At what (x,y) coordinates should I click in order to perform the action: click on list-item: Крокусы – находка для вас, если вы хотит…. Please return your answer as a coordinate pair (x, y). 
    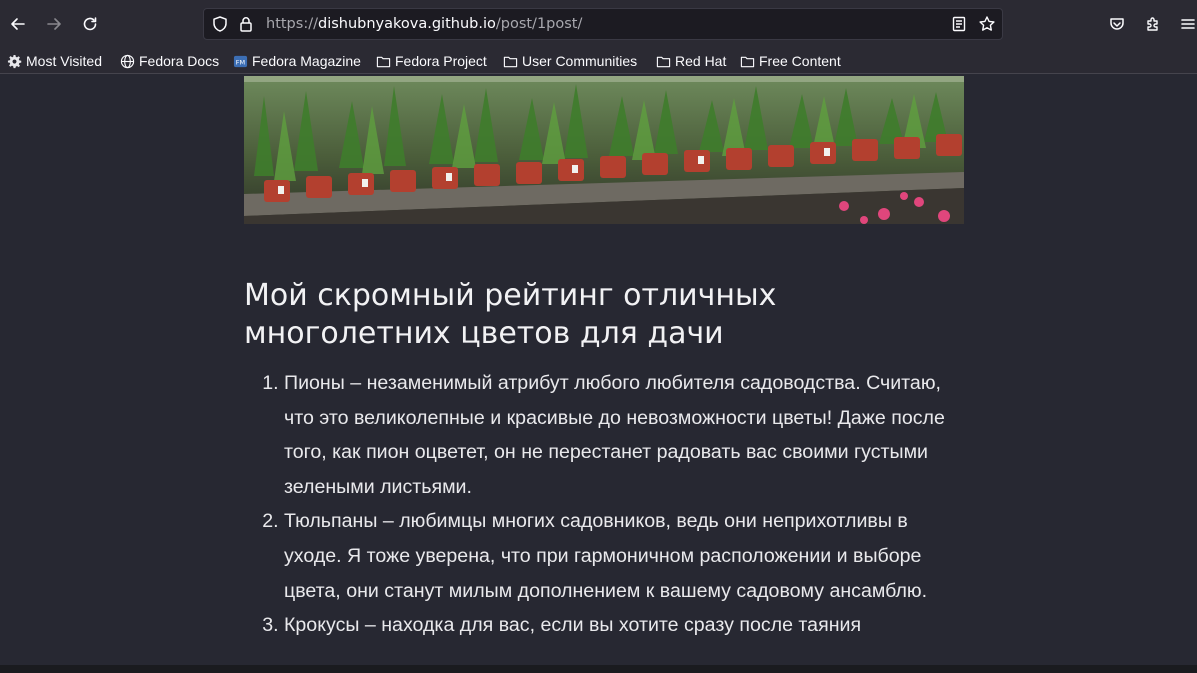
    Looking at the image, I should click on (624, 625).